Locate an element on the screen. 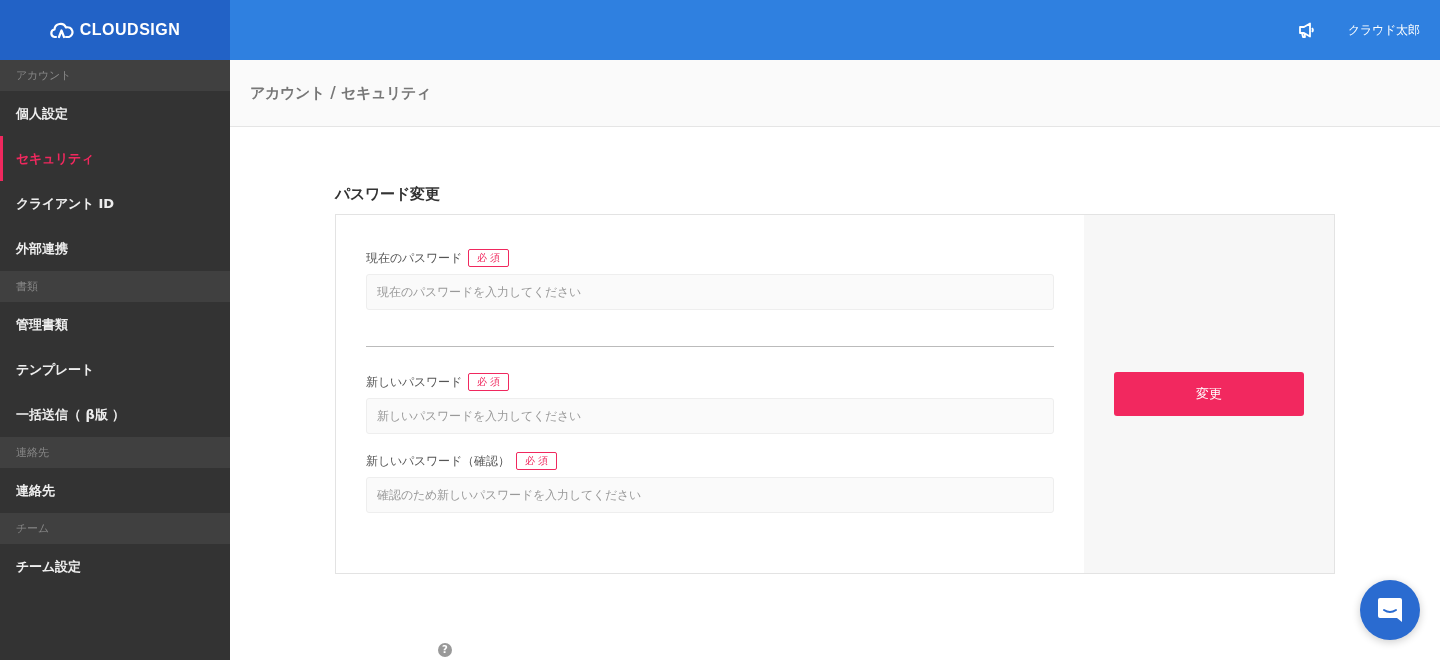  chat-bubble-icon is located at coordinates (1390, 610).